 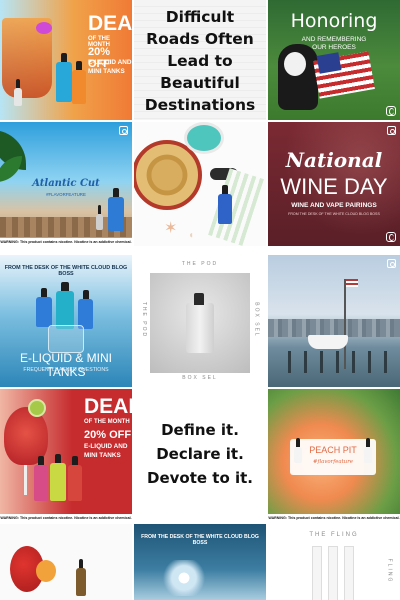 What do you see at coordinates (66, 370) in the screenshot?
I see `eliquid-sub: FREQUENTLY ASKED QUESTIONS` at bounding box center [66, 370].